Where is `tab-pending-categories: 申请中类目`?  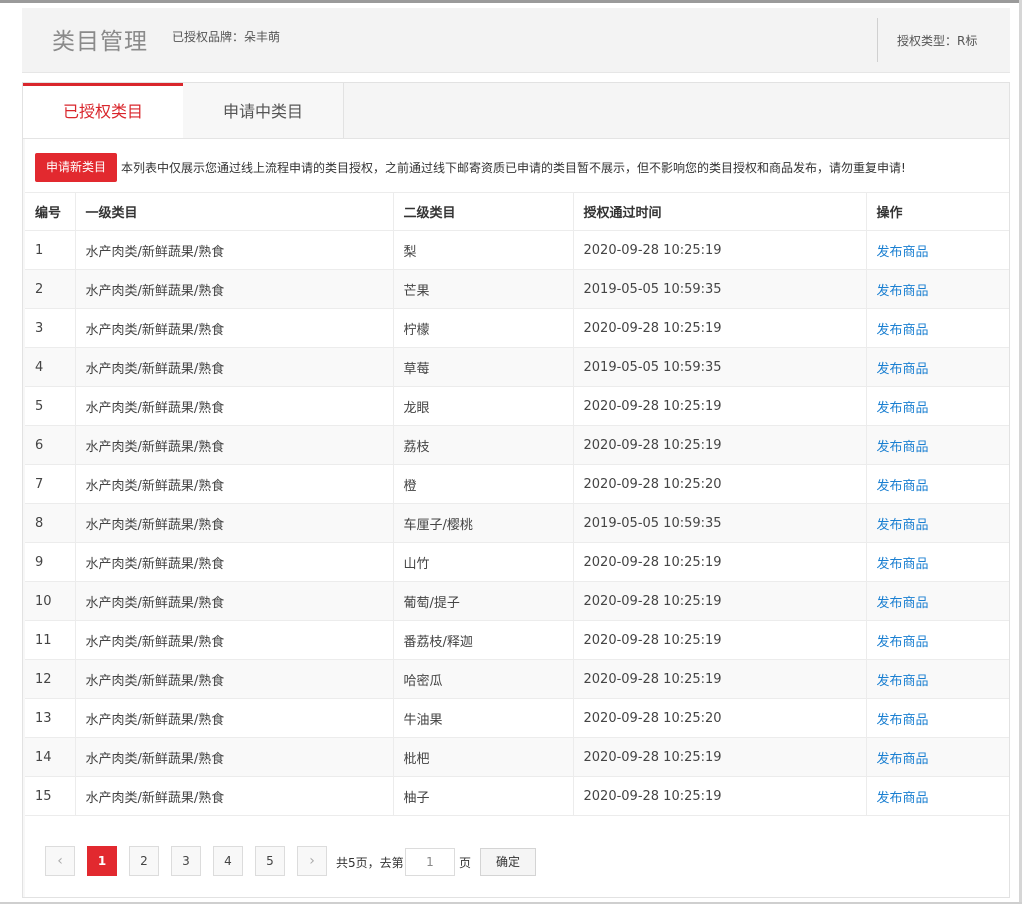 tab-pending-categories: 申请中类目 is located at coordinates (263, 110).